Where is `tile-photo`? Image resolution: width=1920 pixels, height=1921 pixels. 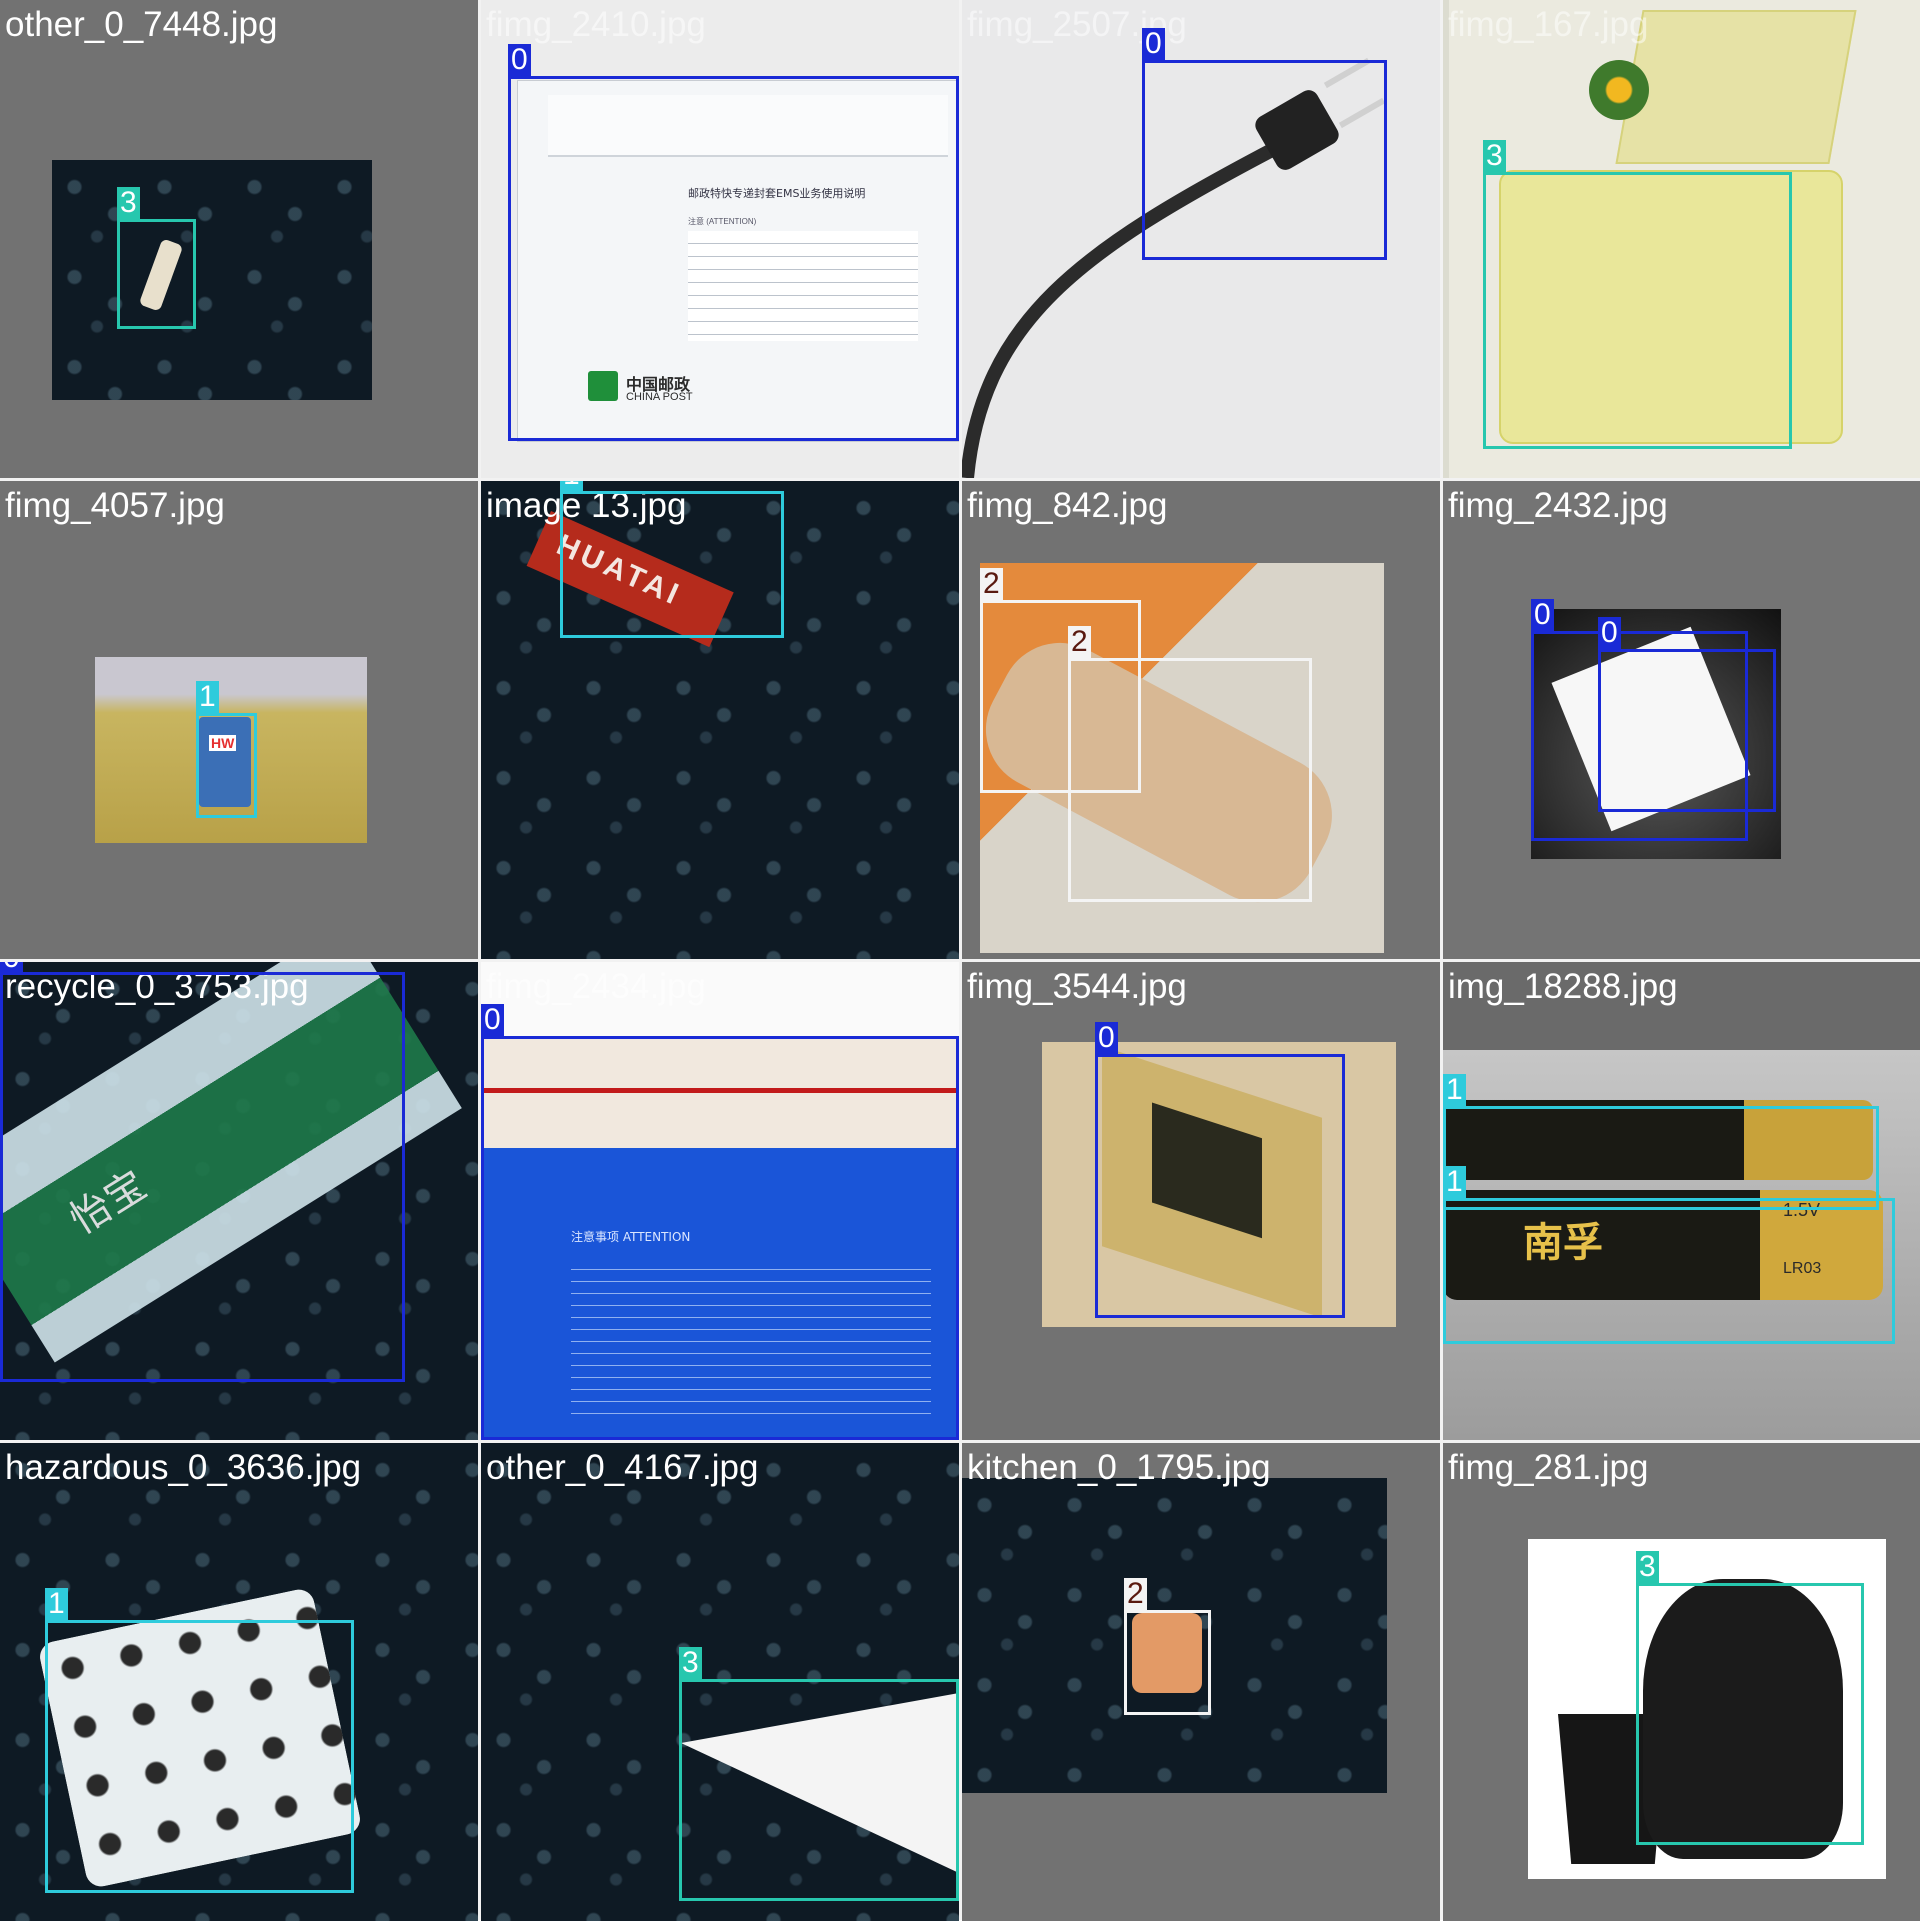 tile-photo is located at coordinates (212, 280).